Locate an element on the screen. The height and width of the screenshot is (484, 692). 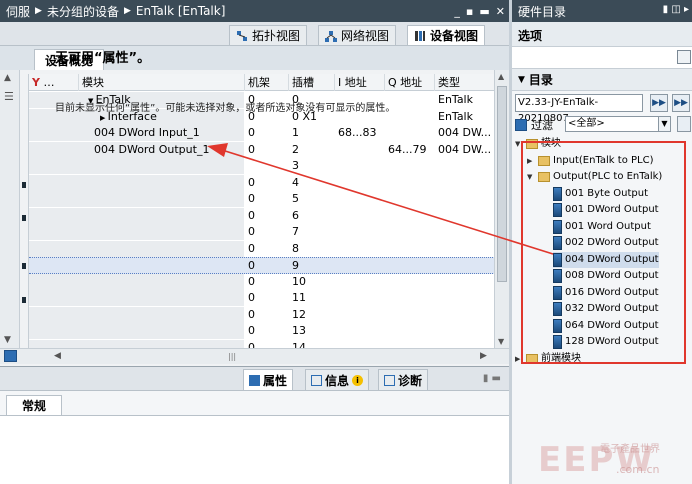
tab-diagnostics: 诊断 is located at coordinates (403, 379).